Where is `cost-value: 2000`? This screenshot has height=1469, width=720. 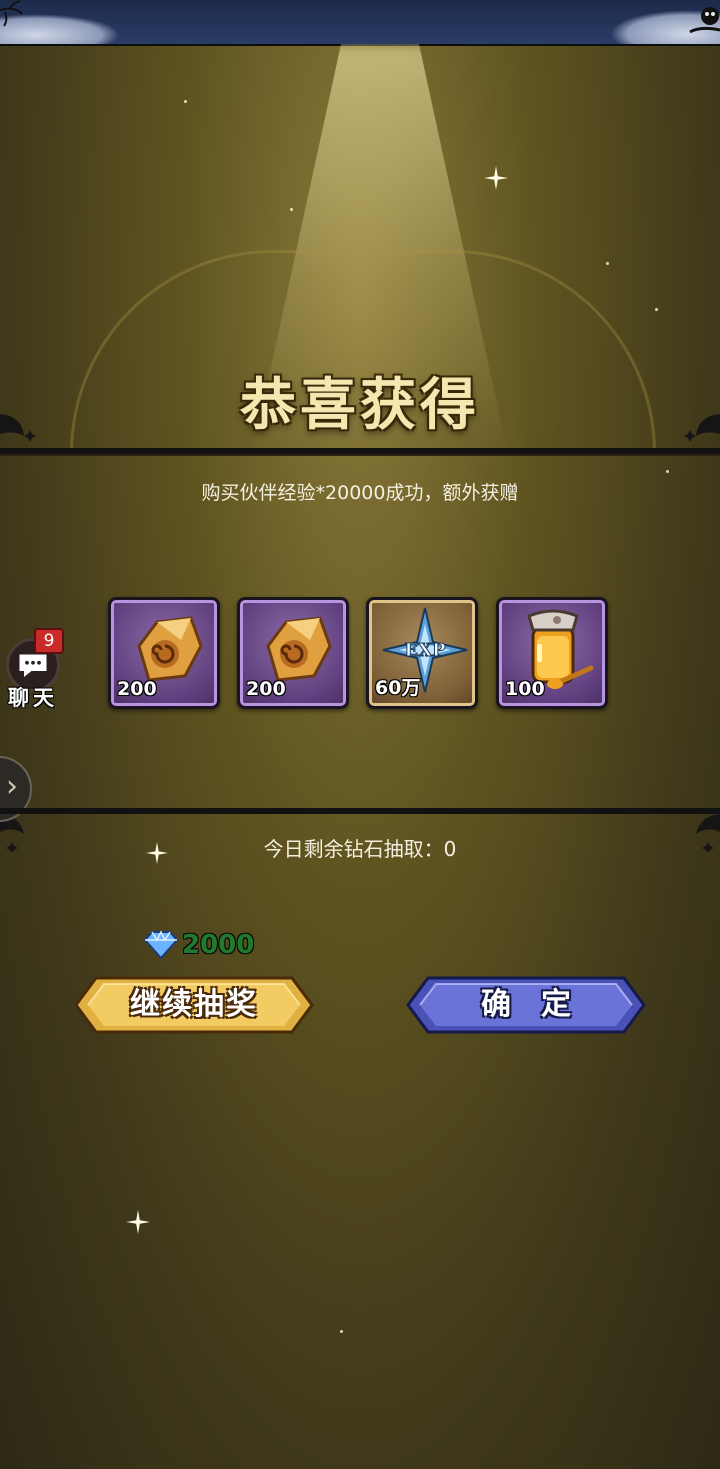
cost-value: 2000 is located at coordinates (218, 945).